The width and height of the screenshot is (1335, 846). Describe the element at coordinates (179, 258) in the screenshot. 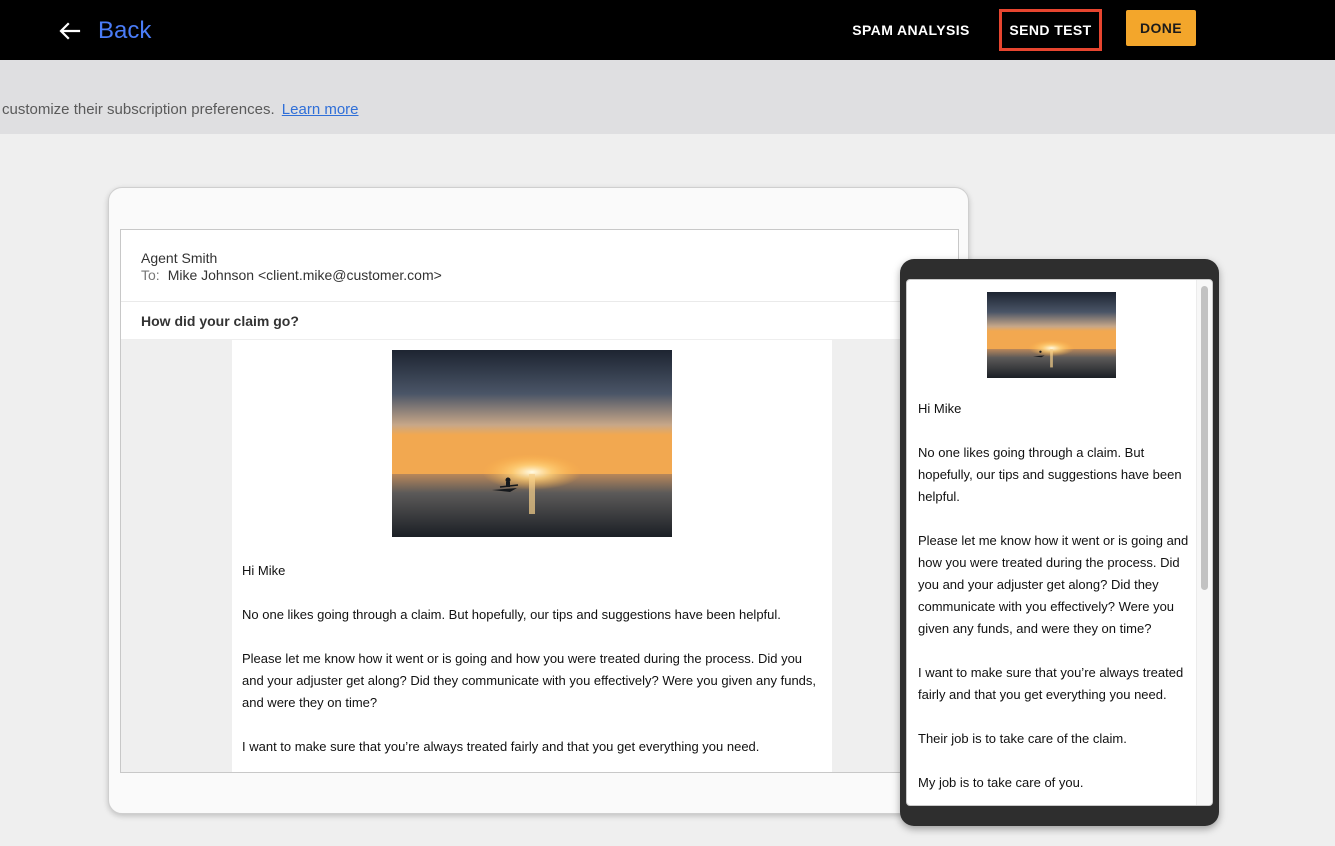

I see `email-from: Agent Smith` at that location.